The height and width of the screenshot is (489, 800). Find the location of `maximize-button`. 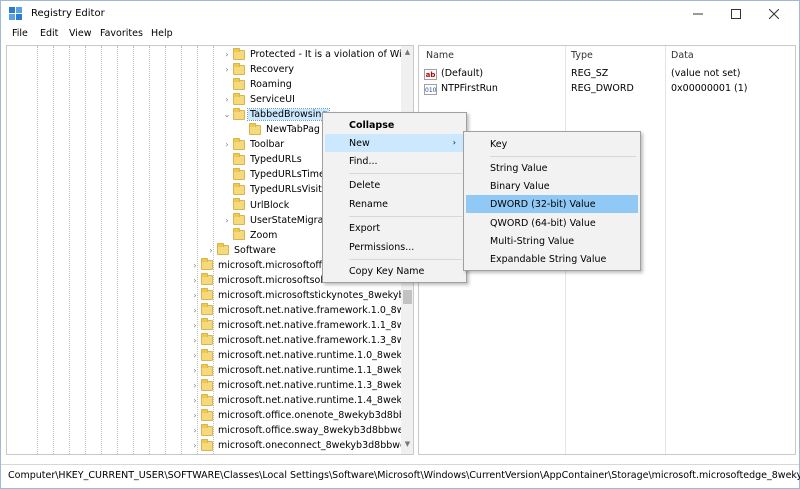

maximize-button is located at coordinates (736, 13).